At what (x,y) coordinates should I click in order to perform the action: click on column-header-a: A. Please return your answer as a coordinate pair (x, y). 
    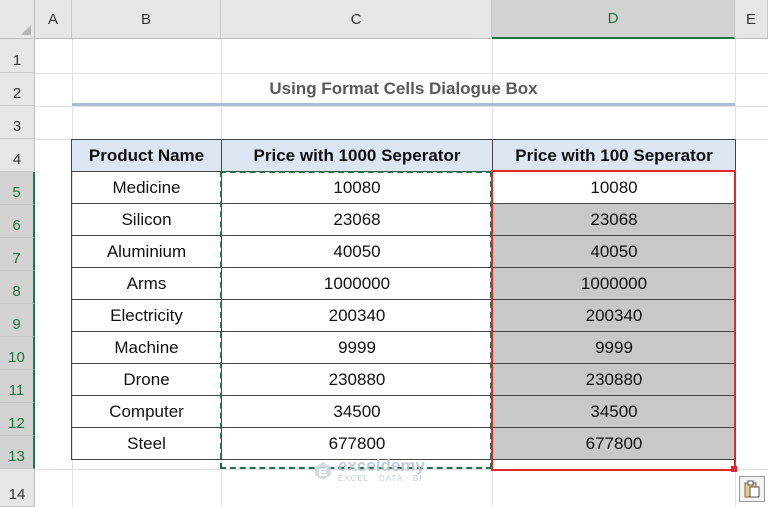
    Looking at the image, I should click on (53, 19).